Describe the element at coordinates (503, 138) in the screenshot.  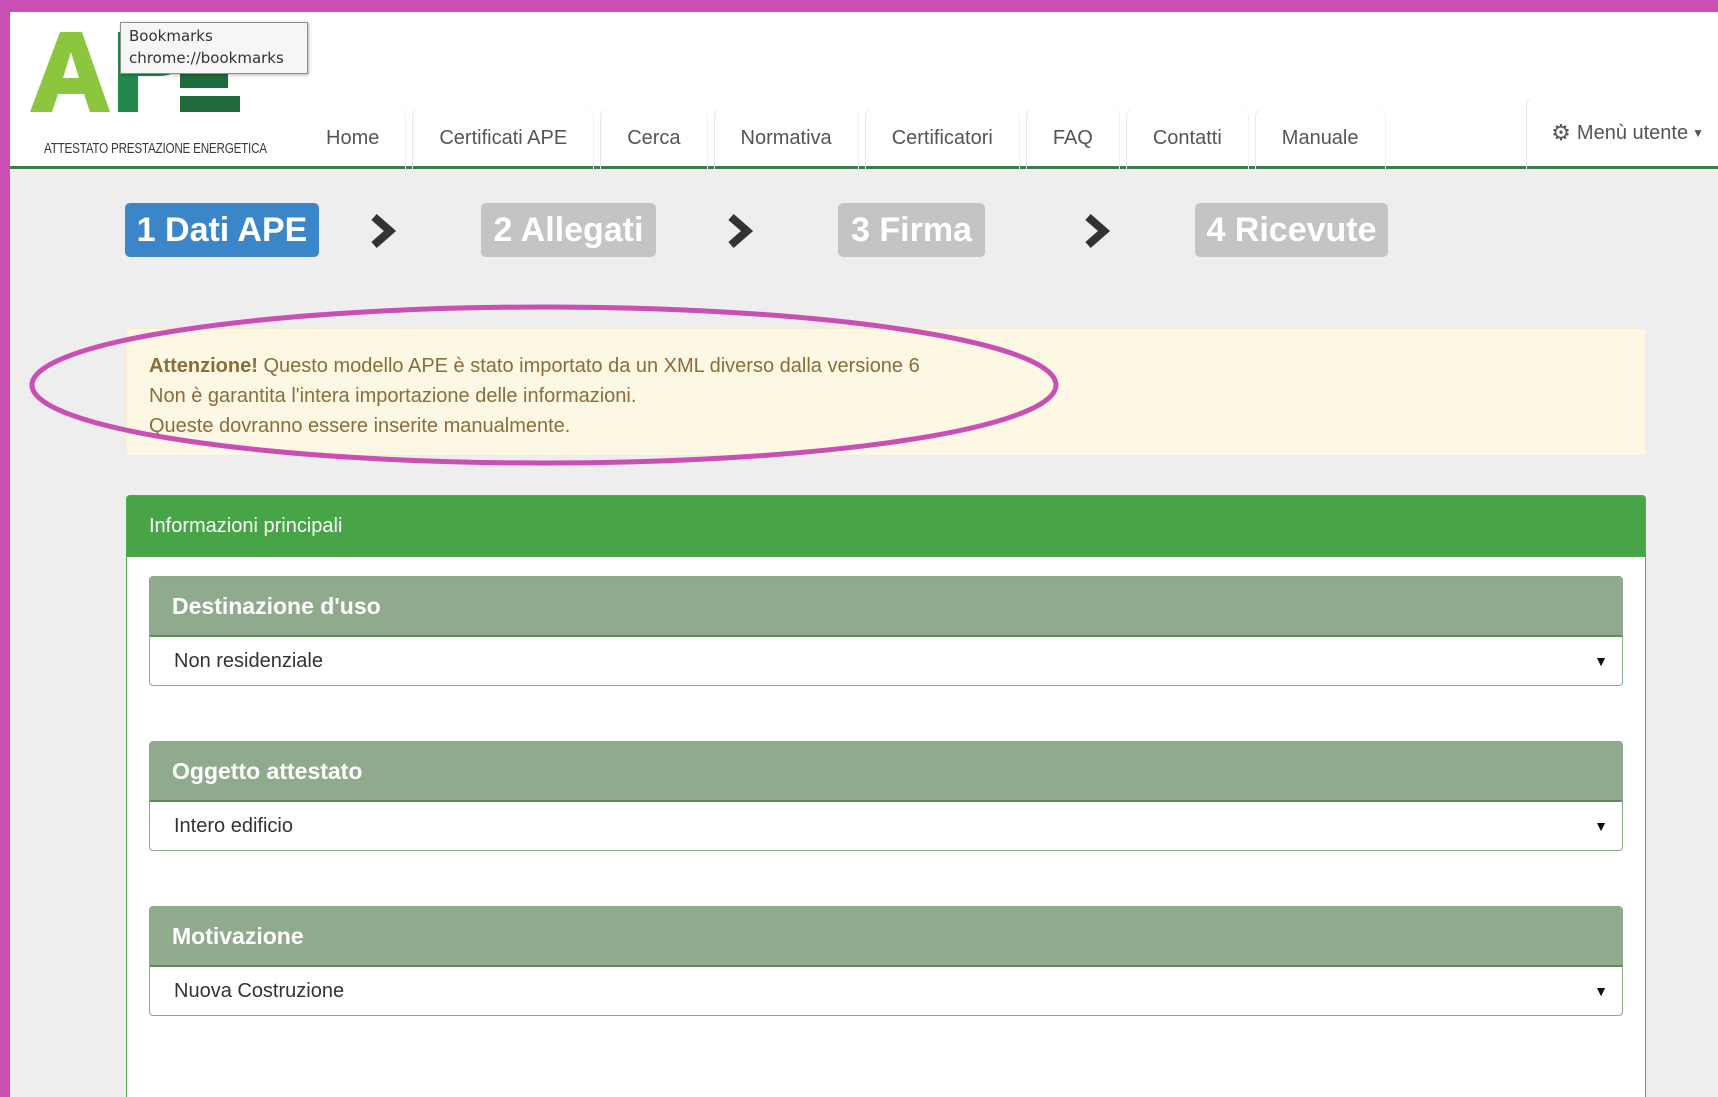
I see `nav-certificati-ape: Certificati APE` at that location.